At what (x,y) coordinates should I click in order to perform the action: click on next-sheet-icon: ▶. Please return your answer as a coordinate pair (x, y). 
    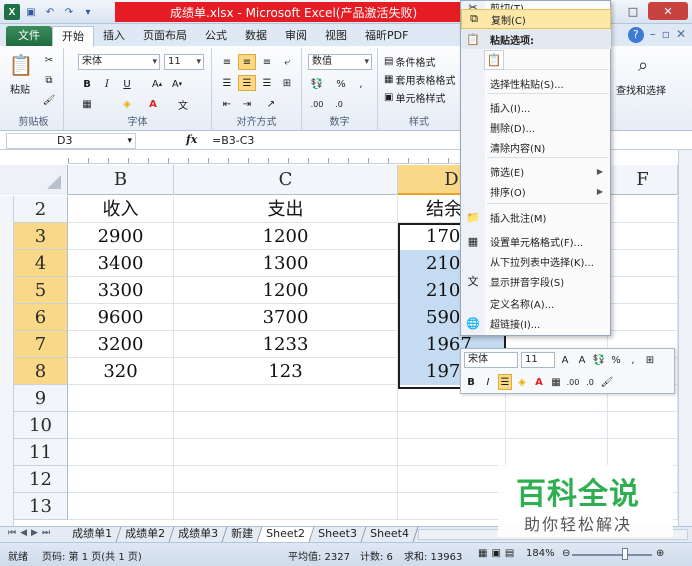
    Looking at the image, I should click on (34, 533).